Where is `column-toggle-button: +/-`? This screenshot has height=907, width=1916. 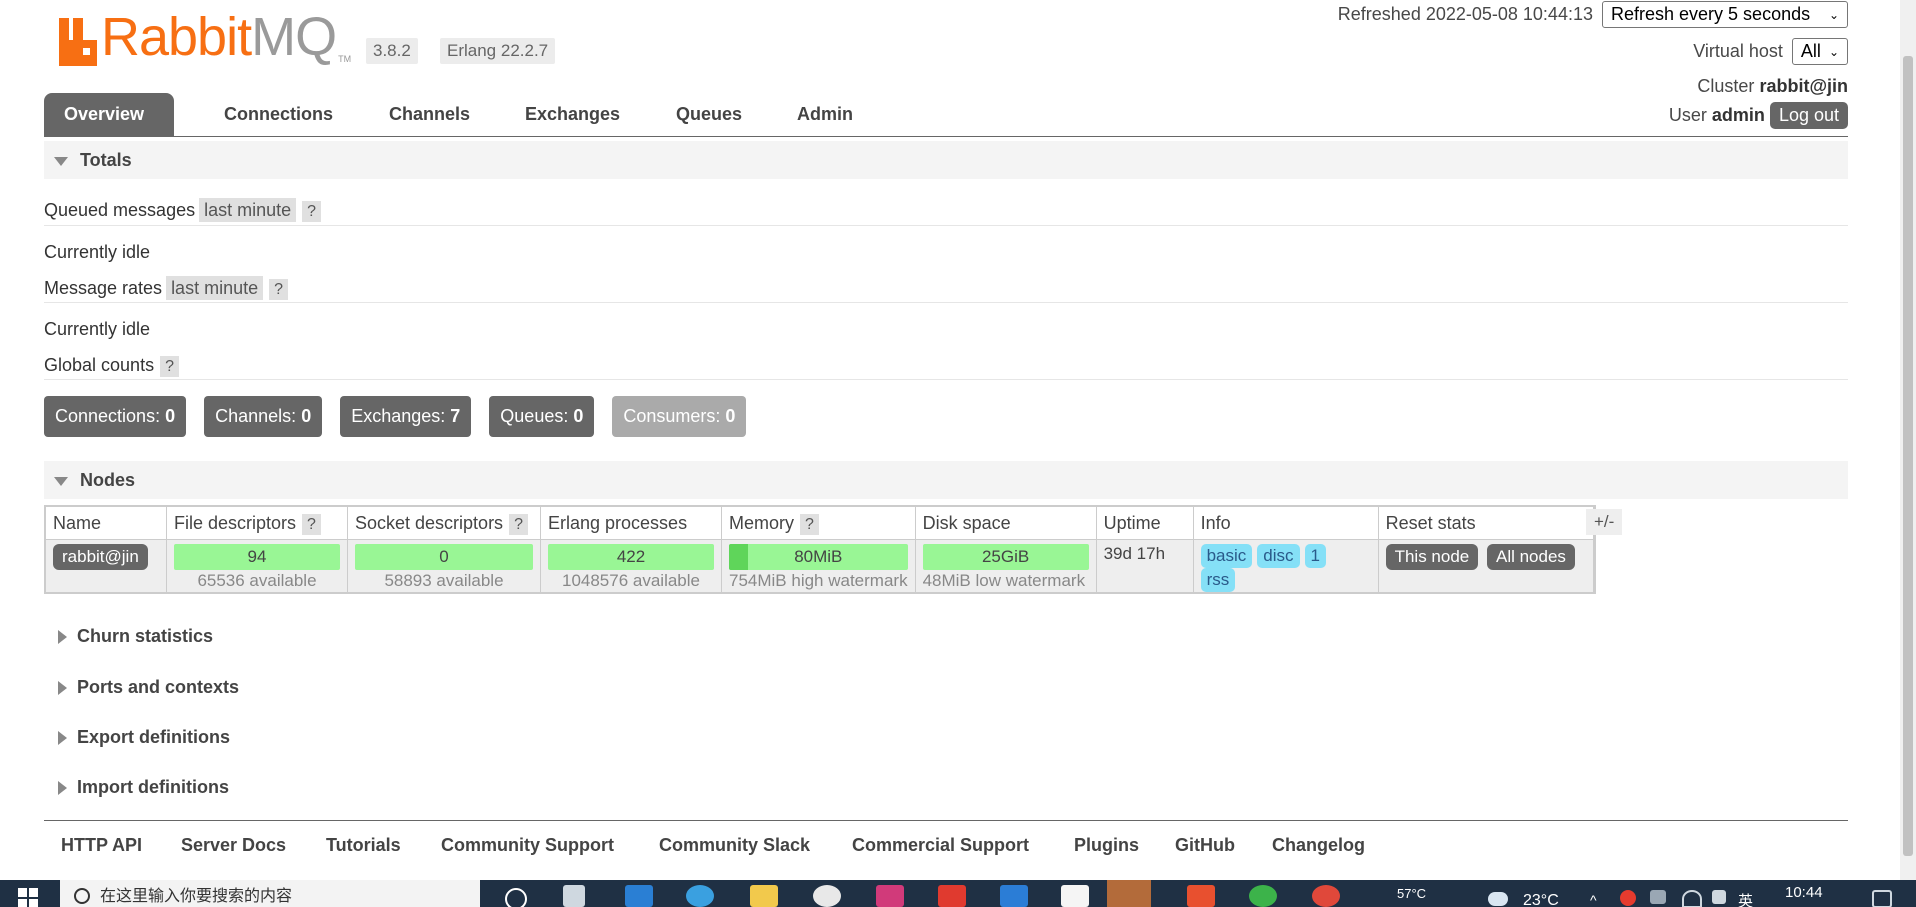 column-toggle-button: +/- is located at coordinates (1604, 522).